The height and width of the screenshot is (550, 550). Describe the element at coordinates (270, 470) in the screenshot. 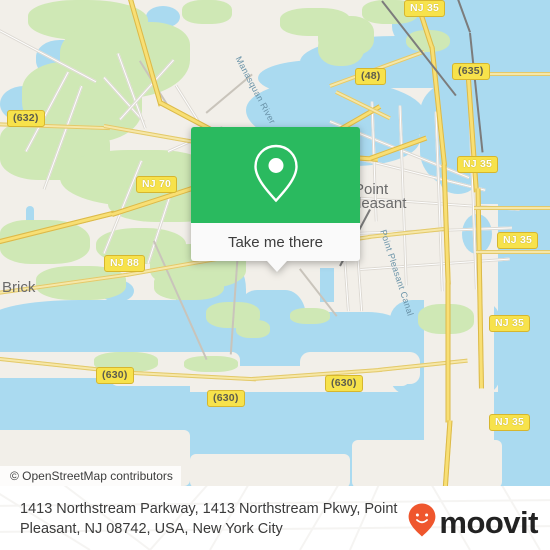

I see `land-mass` at that location.